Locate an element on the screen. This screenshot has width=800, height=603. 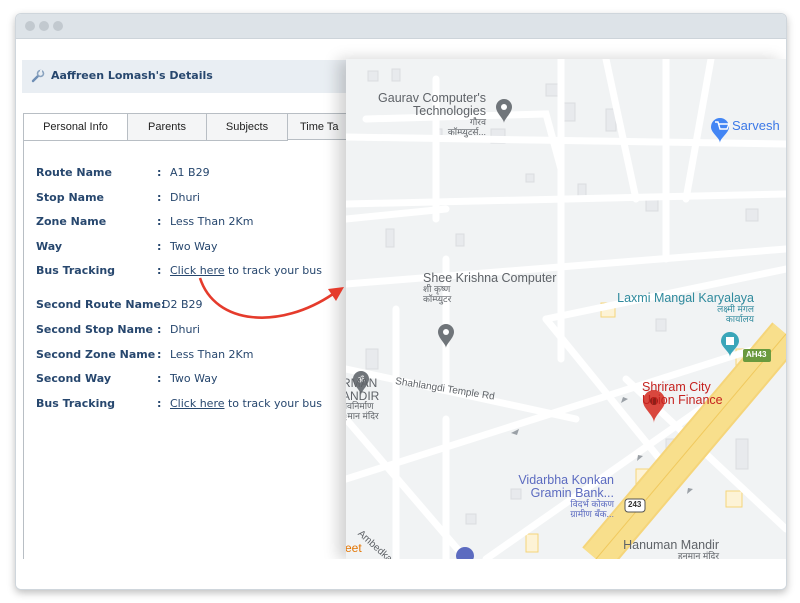
second-bus-tracking-value: Click here to track your bus is located at coordinates (246, 403).